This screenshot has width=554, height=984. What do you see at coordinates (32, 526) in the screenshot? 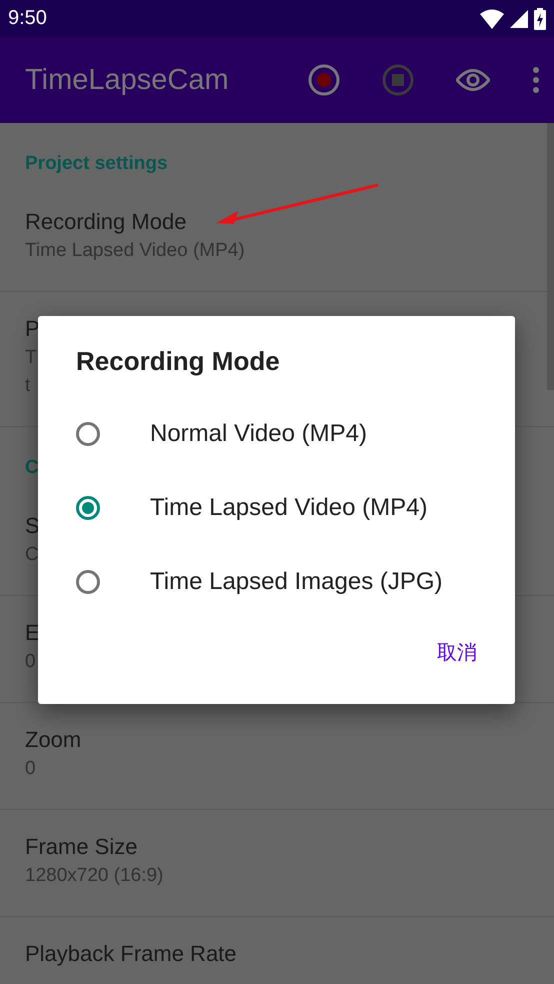
I see `setting-title: S` at bounding box center [32, 526].